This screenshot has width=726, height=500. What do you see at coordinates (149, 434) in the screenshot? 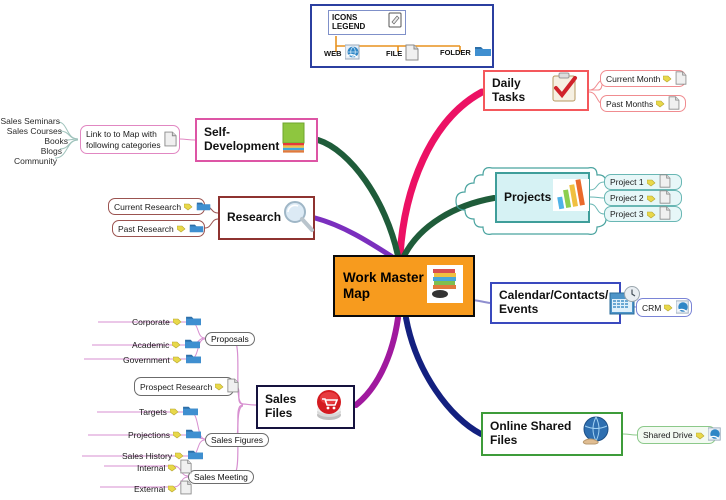
I see `projections-label: Projections` at bounding box center [149, 434].